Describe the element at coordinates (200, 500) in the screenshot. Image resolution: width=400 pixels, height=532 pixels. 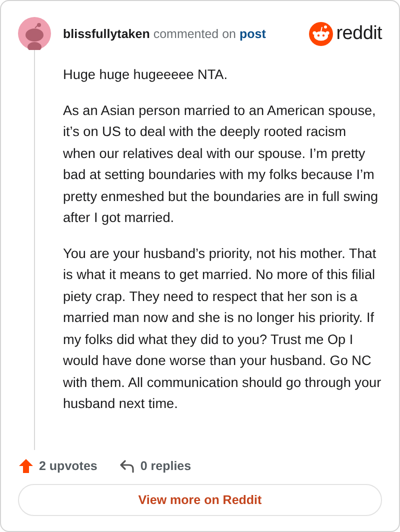
I see `view-more-button: View more on Reddit` at that location.